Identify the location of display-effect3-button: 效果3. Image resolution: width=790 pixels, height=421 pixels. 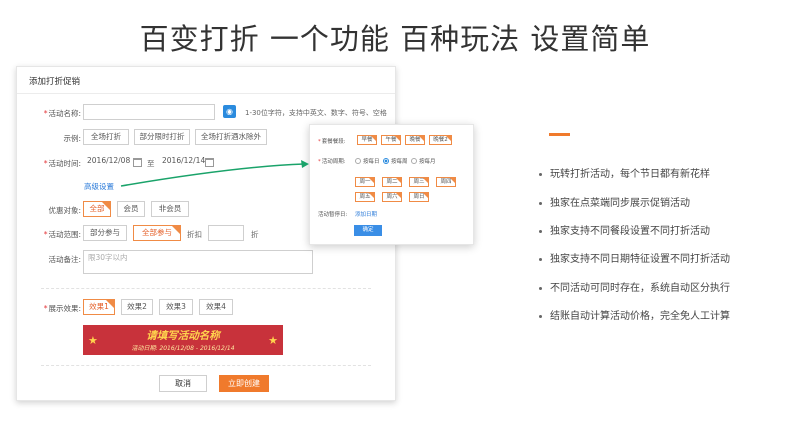
(176, 307).